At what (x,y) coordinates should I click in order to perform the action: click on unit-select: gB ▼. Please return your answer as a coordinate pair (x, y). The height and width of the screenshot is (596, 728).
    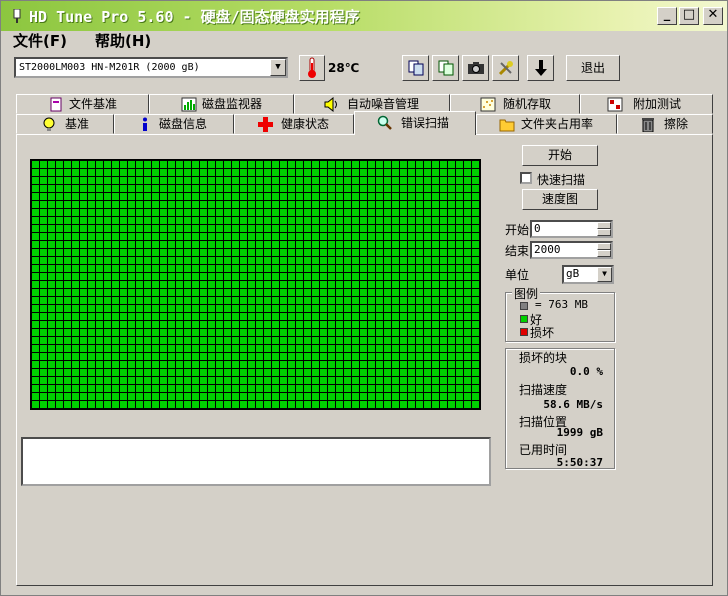
    Looking at the image, I should click on (588, 274).